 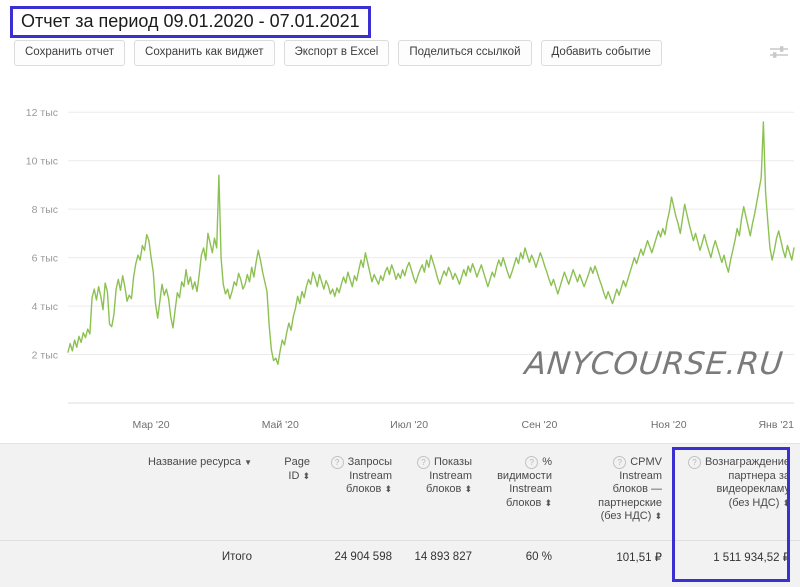 I want to click on header-line: ? CPMV, so click(x=615, y=463).